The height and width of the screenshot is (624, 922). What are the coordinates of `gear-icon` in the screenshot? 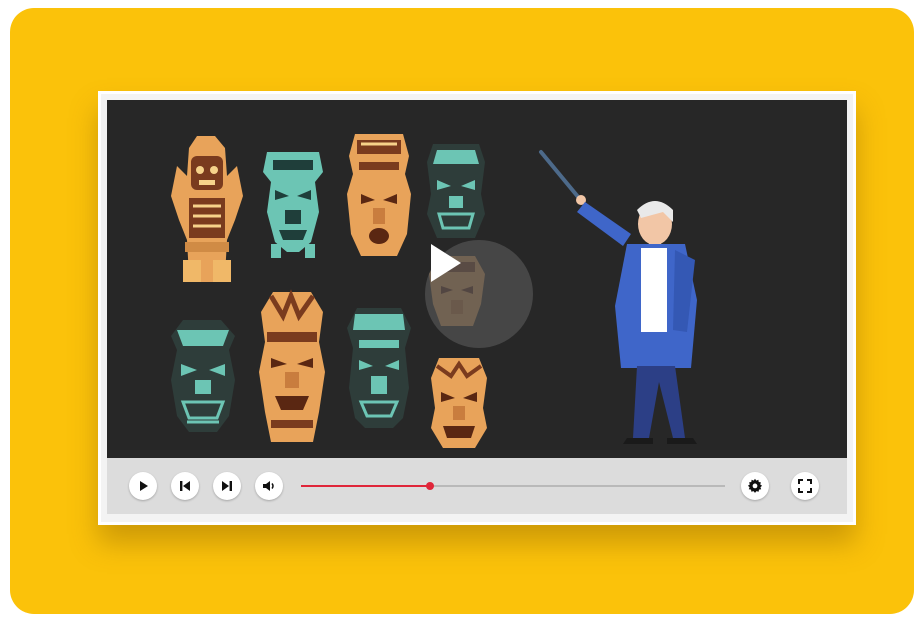 It's located at (755, 485).